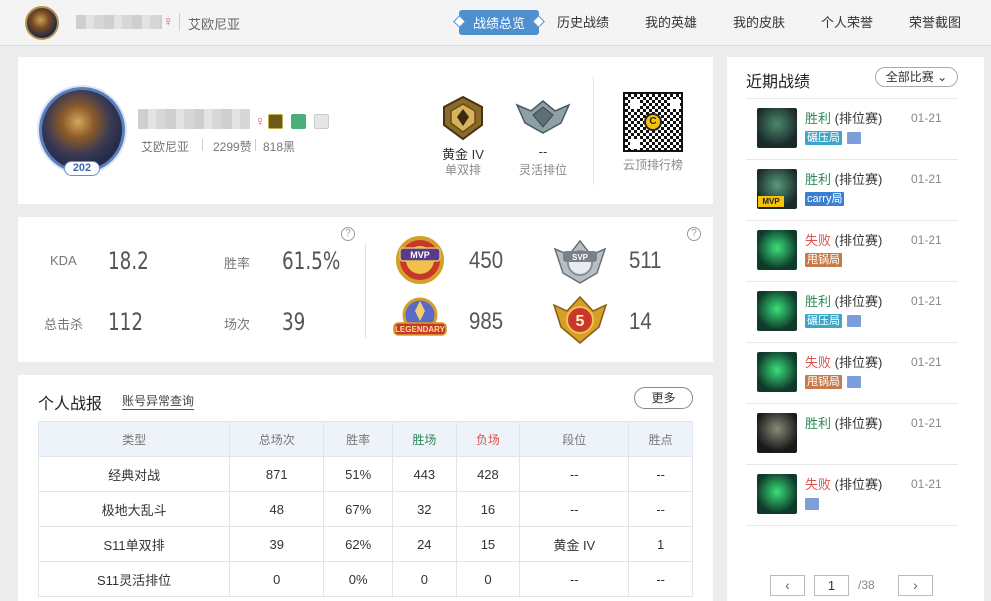 The image size is (991, 601). What do you see at coordinates (645, 260) in the screenshot?
I see `svp-count: 511` at bounding box center [645, 260].